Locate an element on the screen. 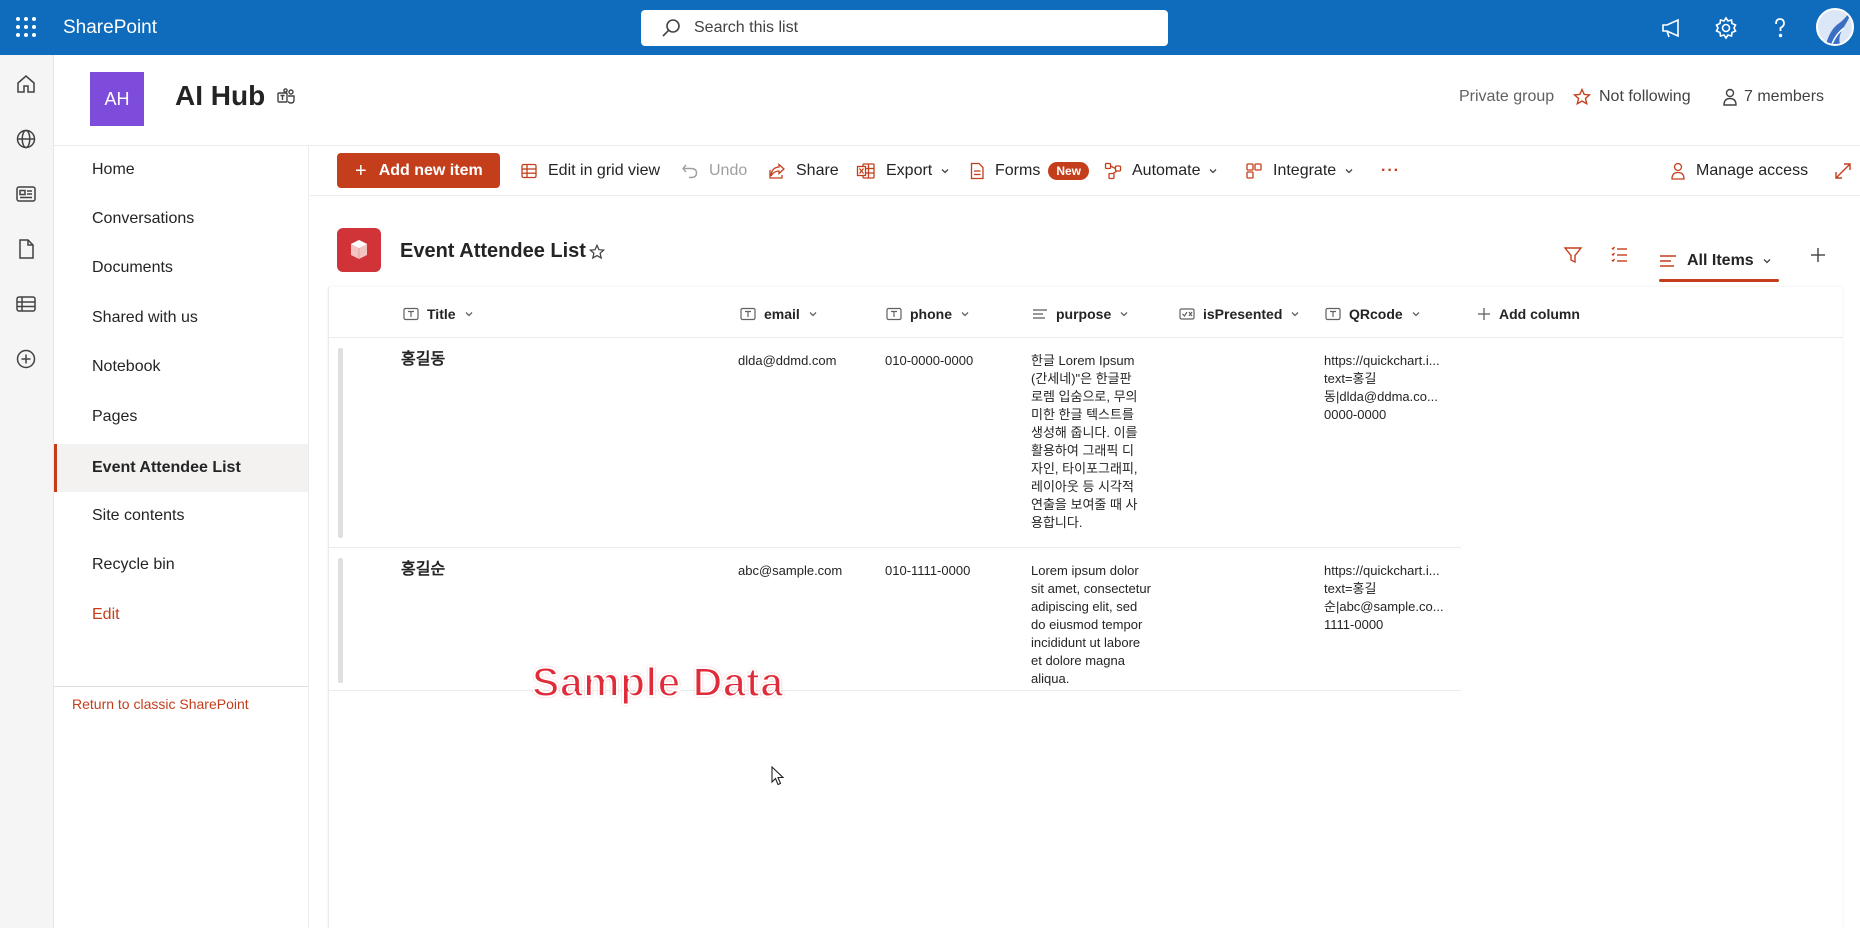 The image size is (1860, 928). document-icon is located at coordinates (26, 249).